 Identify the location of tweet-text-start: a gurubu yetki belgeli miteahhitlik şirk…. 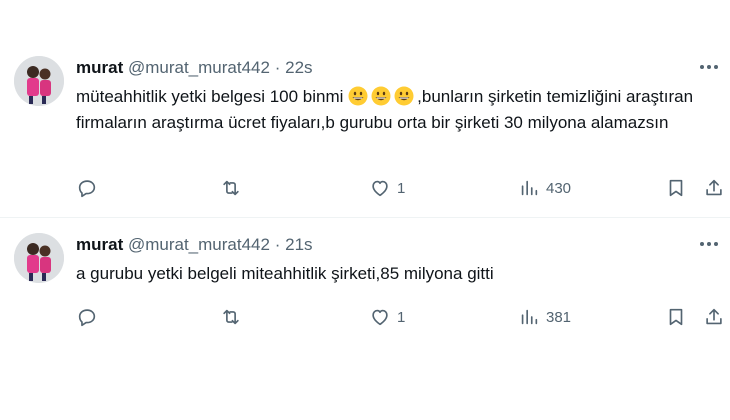
(285, 273).